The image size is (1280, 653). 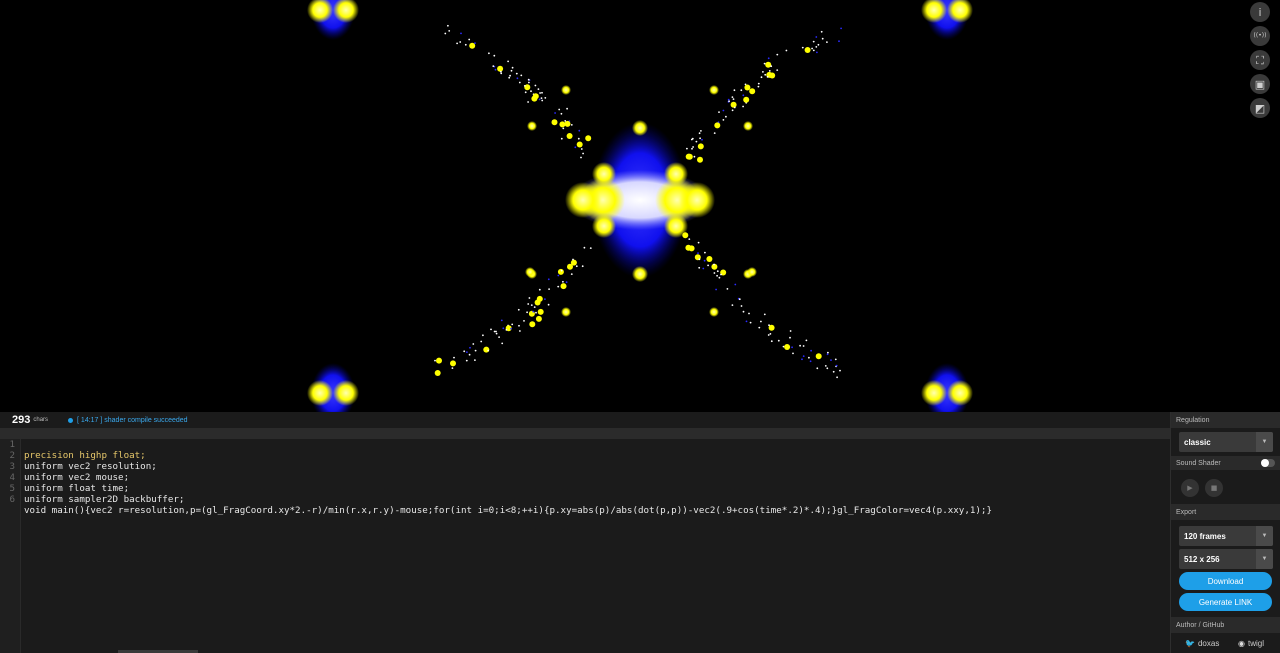 What do you see at coordinates (1190, 488) in the screenshot?
I see `play-button: ▶` at bounding box center [1190, 488].